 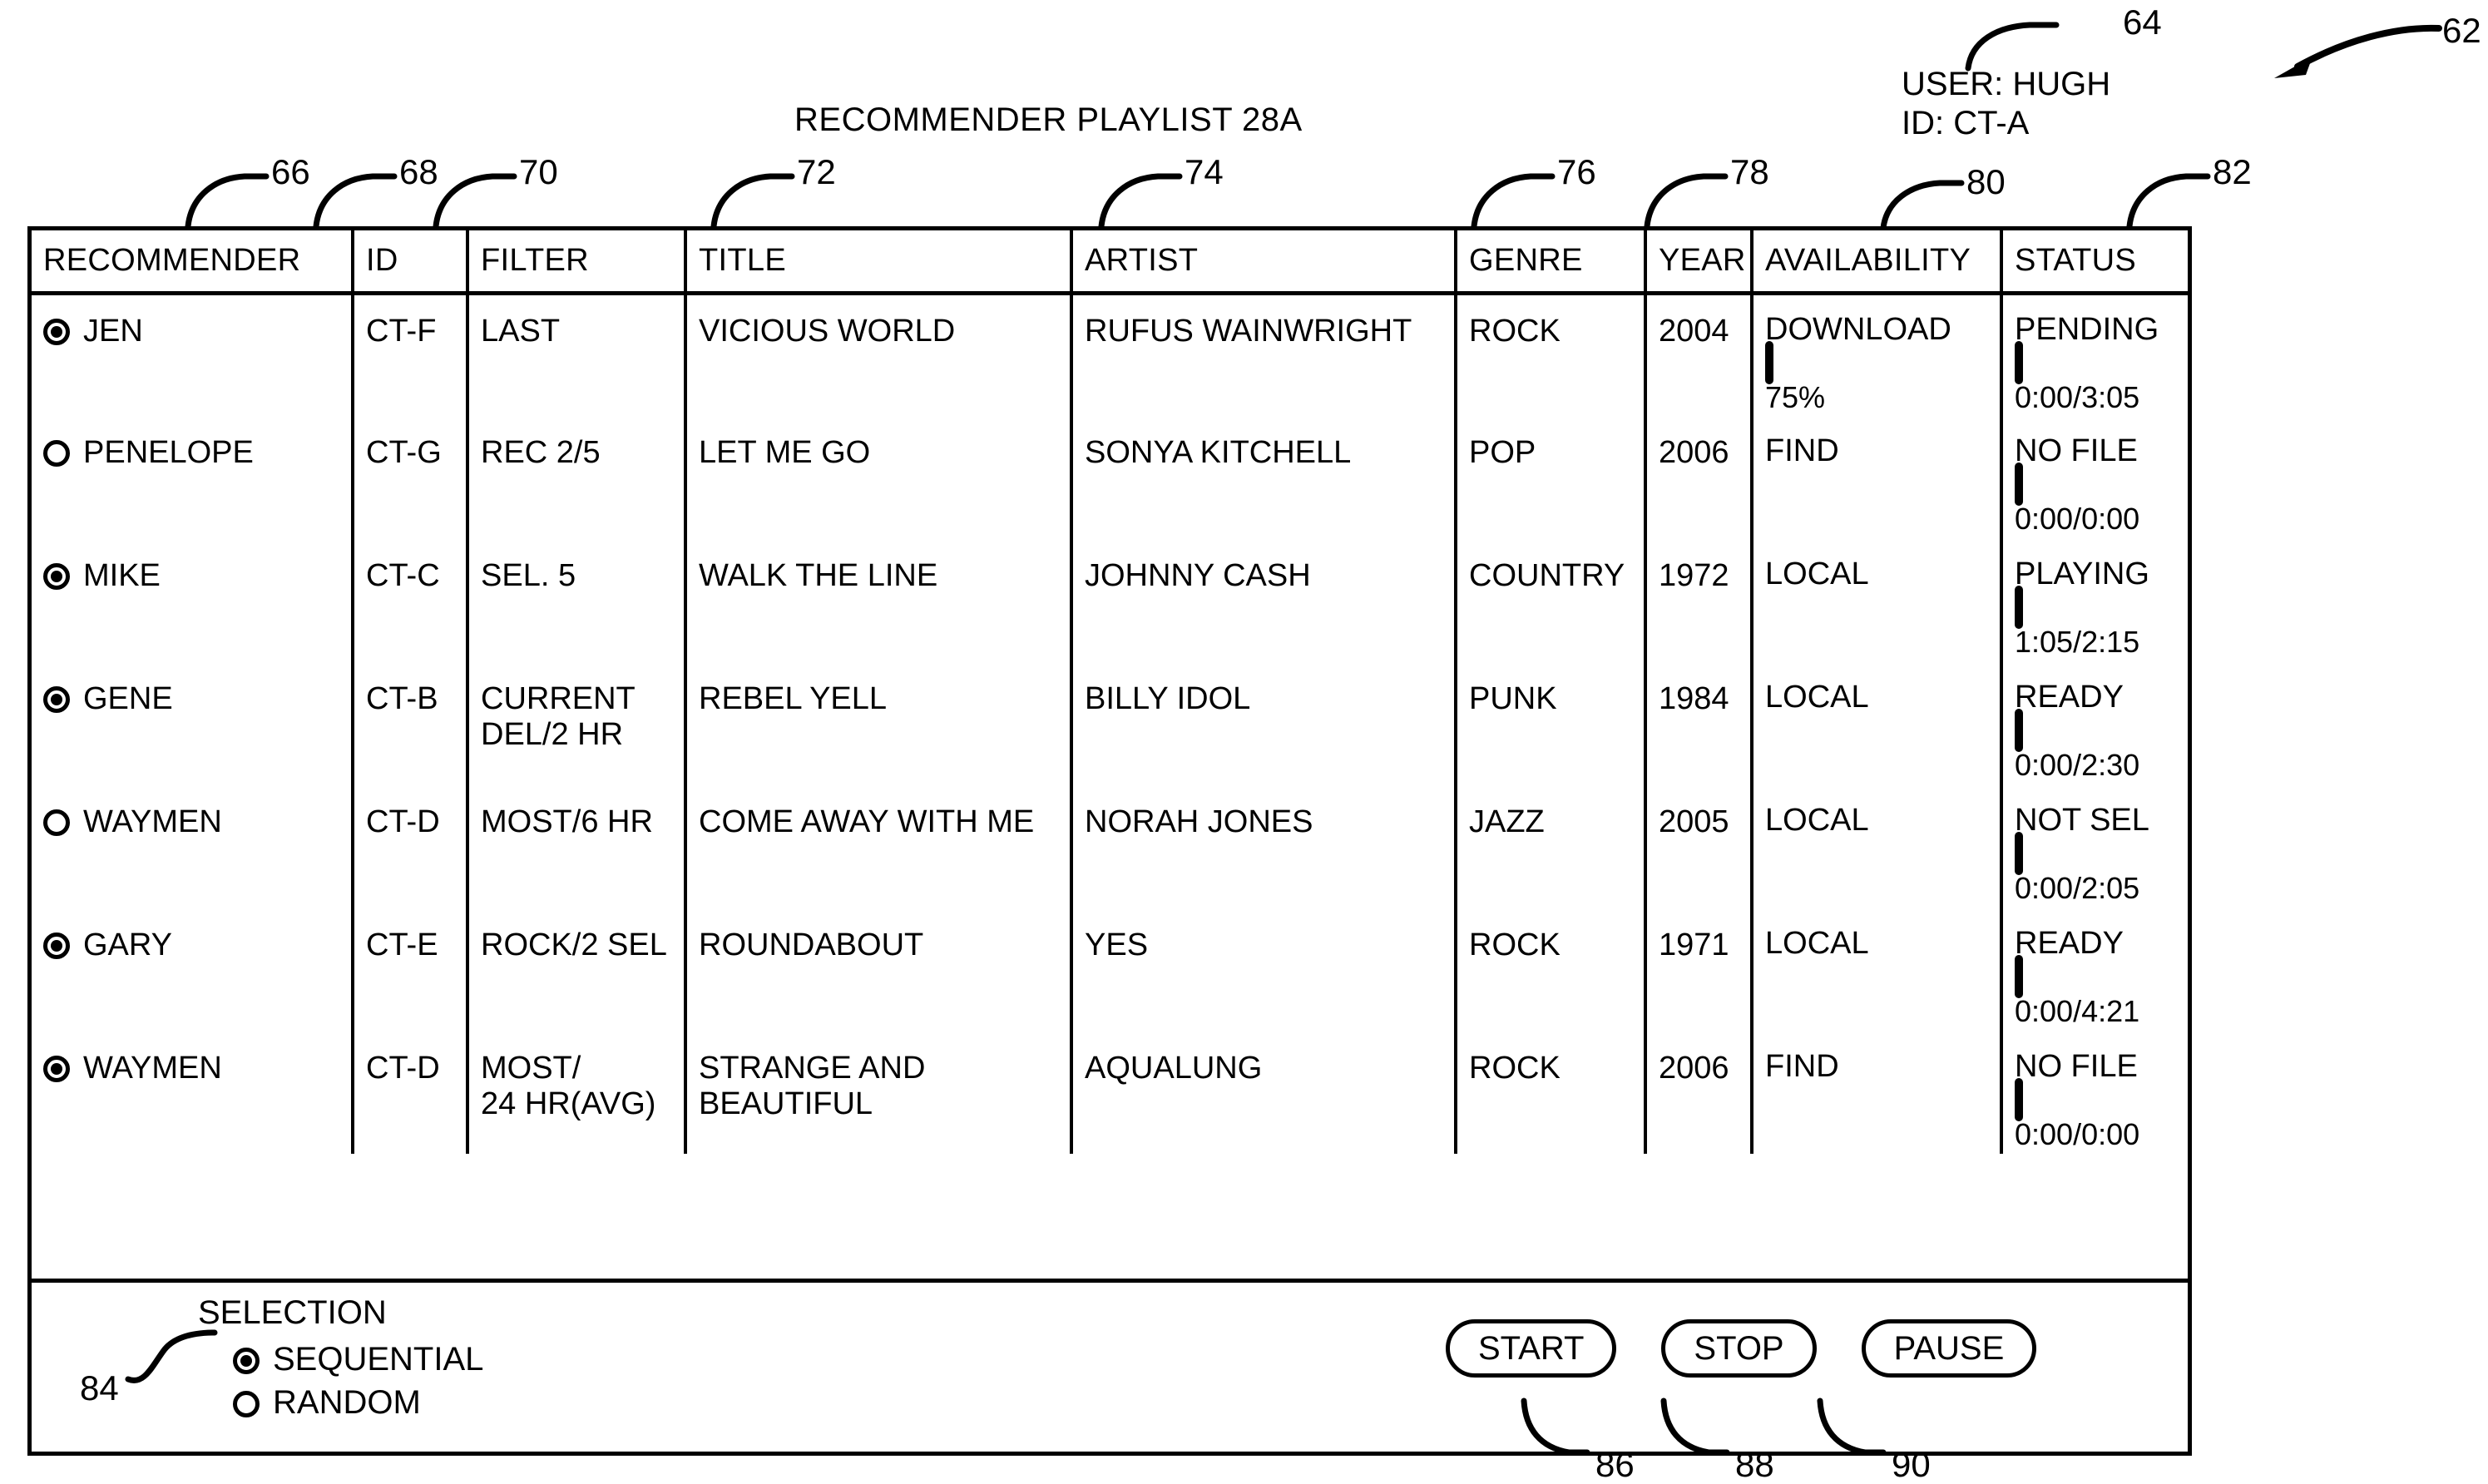 What do you see at coordinates (411, 355) in the screenshot?
I see `cell-id: CT-F` at bounding box center [411, 355].